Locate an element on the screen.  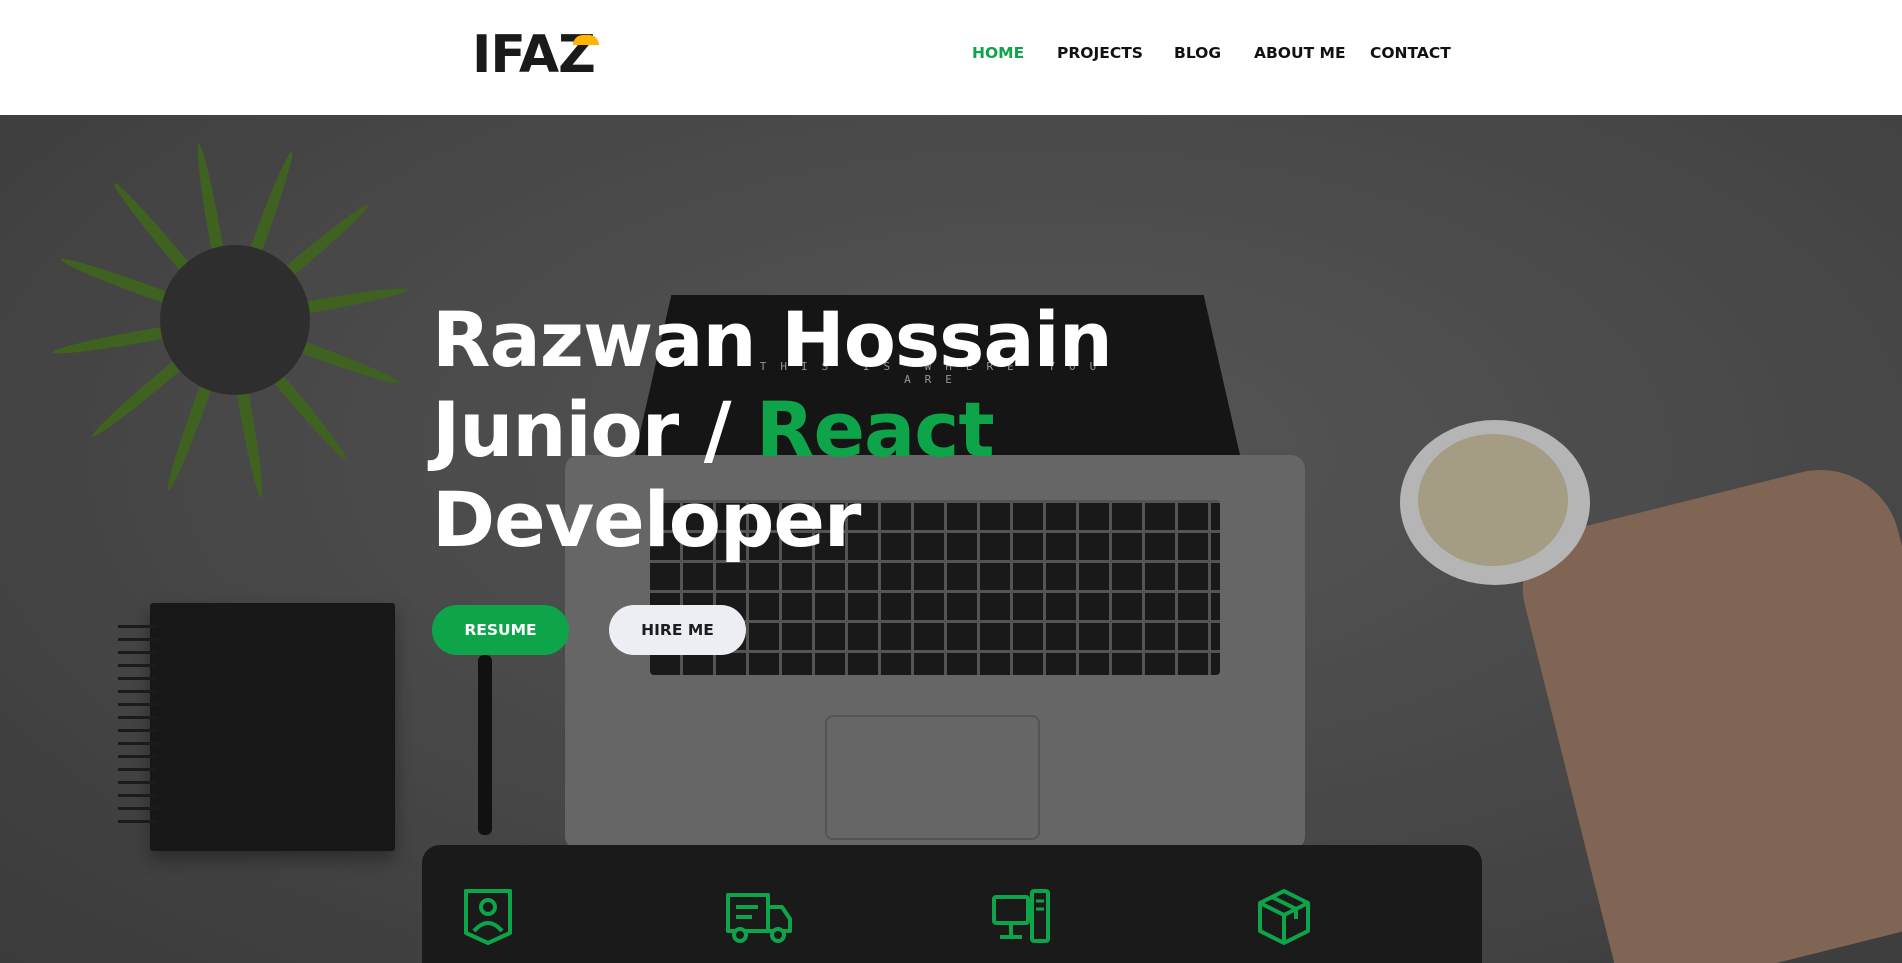
hero-title-role: Junior / React is located at coordinates (772, 430).